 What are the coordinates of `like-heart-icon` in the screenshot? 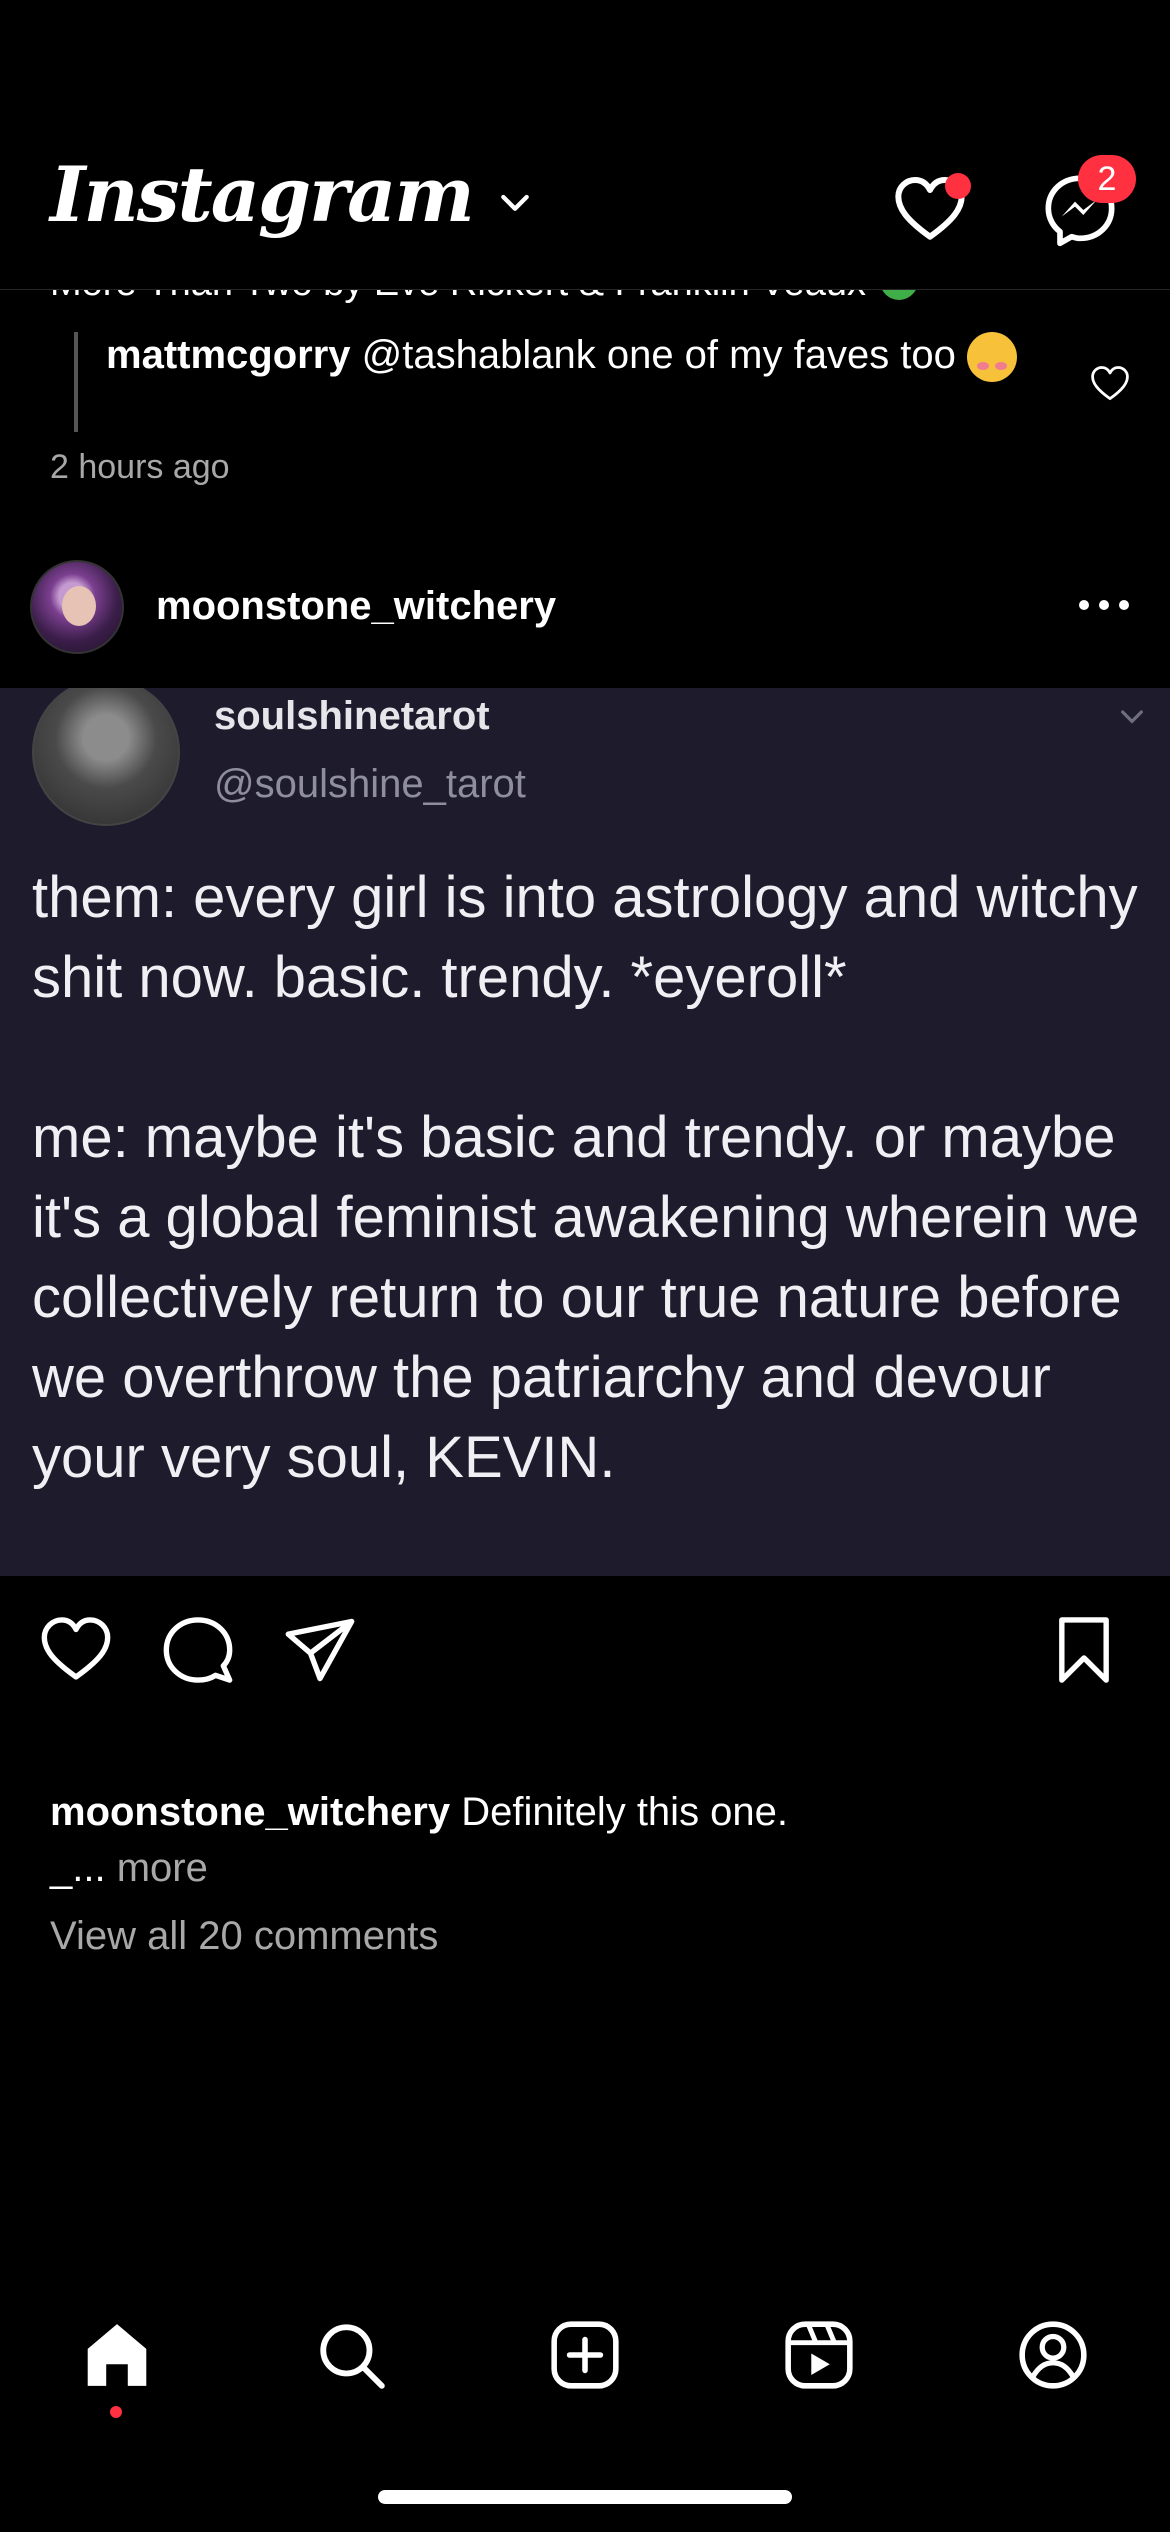 It's located at (76, 1650).